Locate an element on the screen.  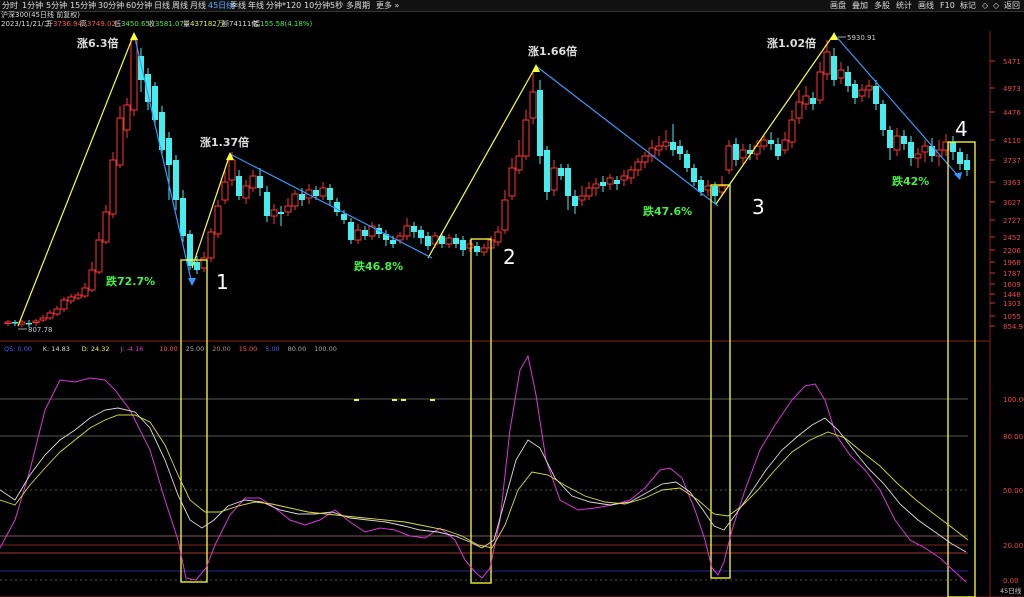
indicator-legend-item: 20.00 is located at coordinates (221, 349).